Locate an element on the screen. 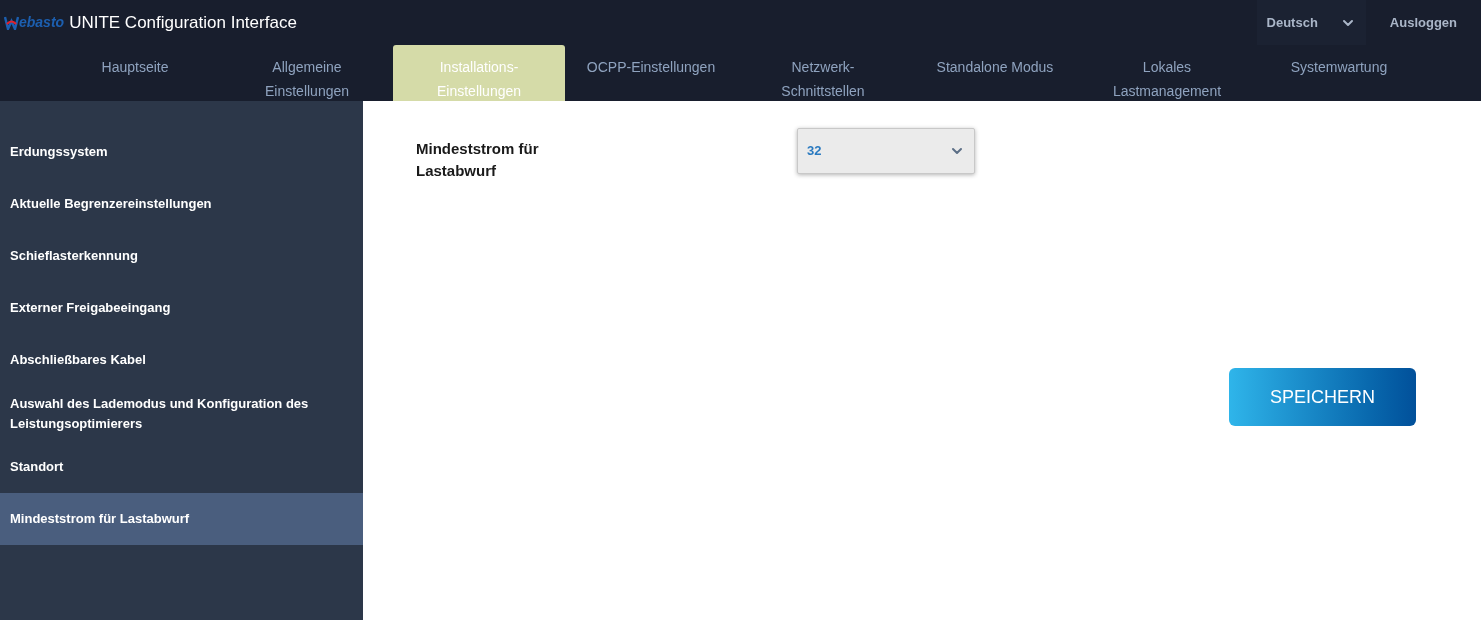 The height and width of the screenshot is (620, 1481). logout-button: Ausloggen is located at coordinates (1423, 22).